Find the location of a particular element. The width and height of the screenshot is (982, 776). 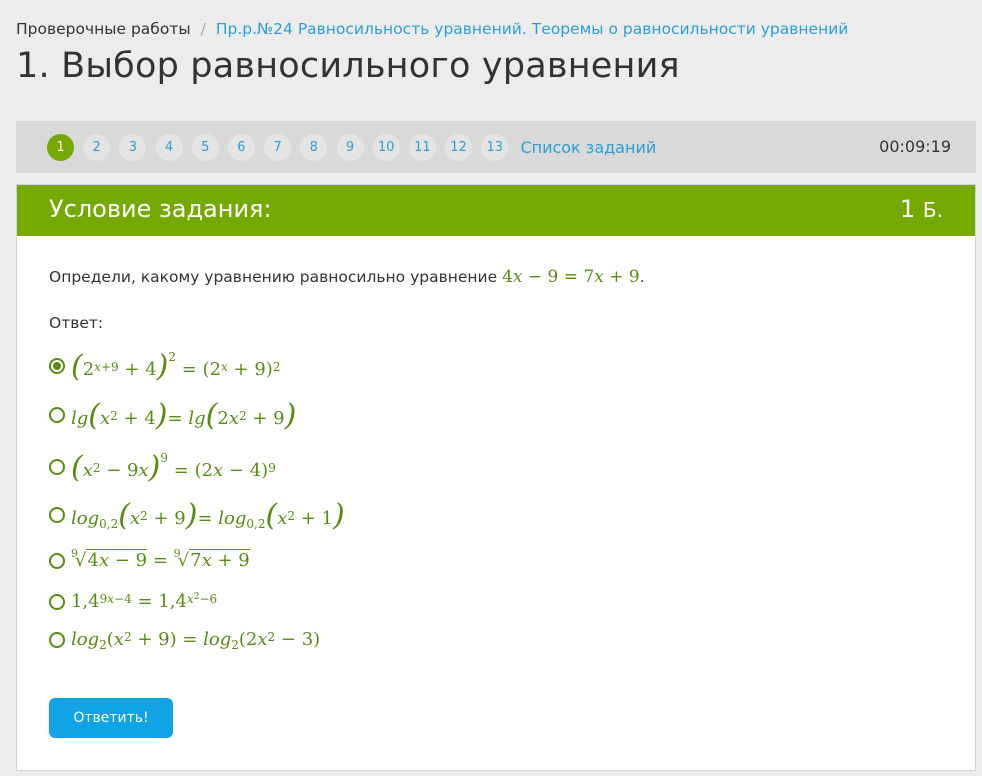

answer-option-1: (2x+9 + 4)2 = (2x + 9)2 is located at coordinates (165, 366).